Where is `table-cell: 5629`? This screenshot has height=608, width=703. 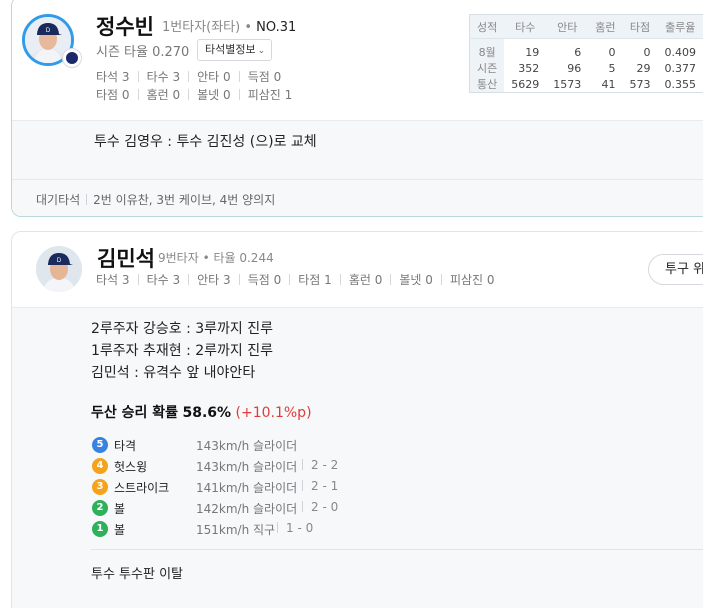 table-cell: 5629 is located at coordinates (525, 84).